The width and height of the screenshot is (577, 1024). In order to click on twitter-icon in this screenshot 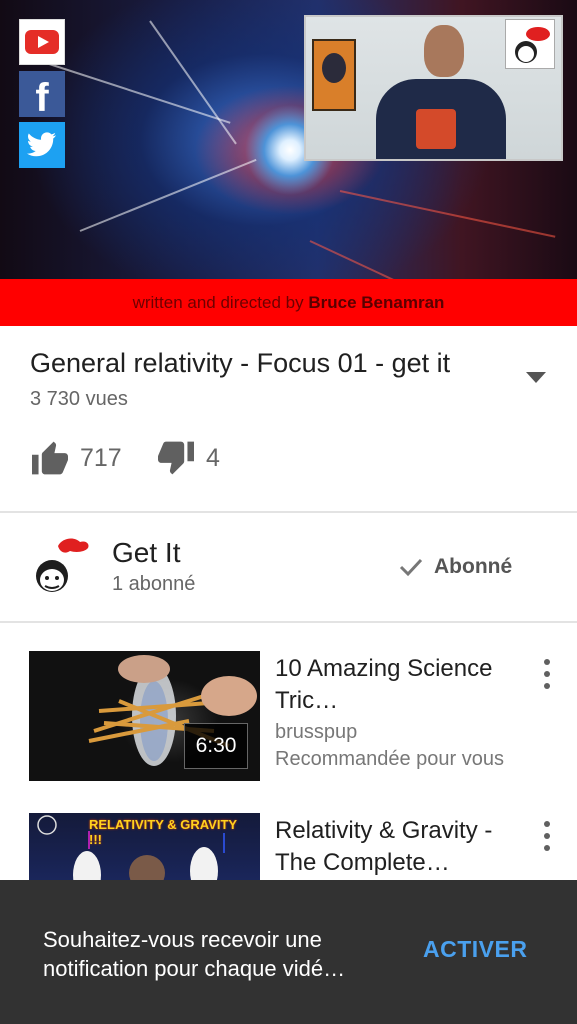, I will do `click(42, 145)`.